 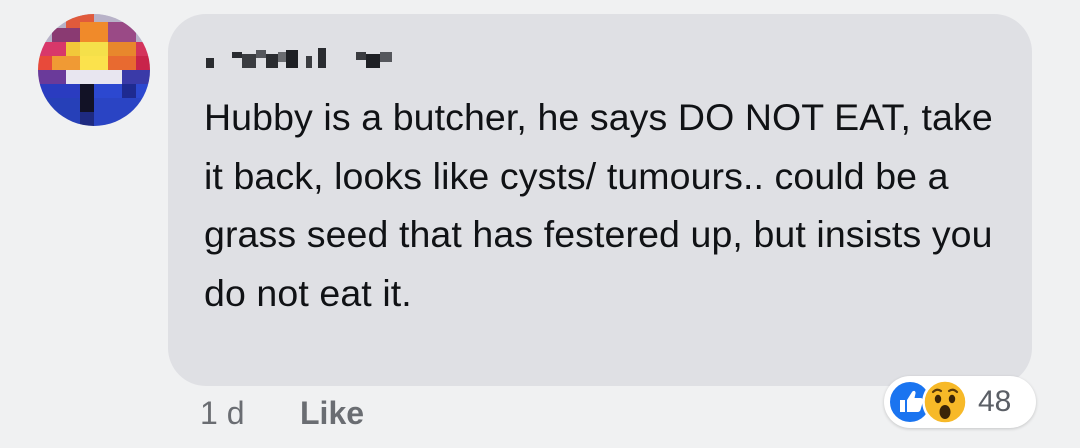 I want to click on author-name-redacted, so click(x=336, y=57).